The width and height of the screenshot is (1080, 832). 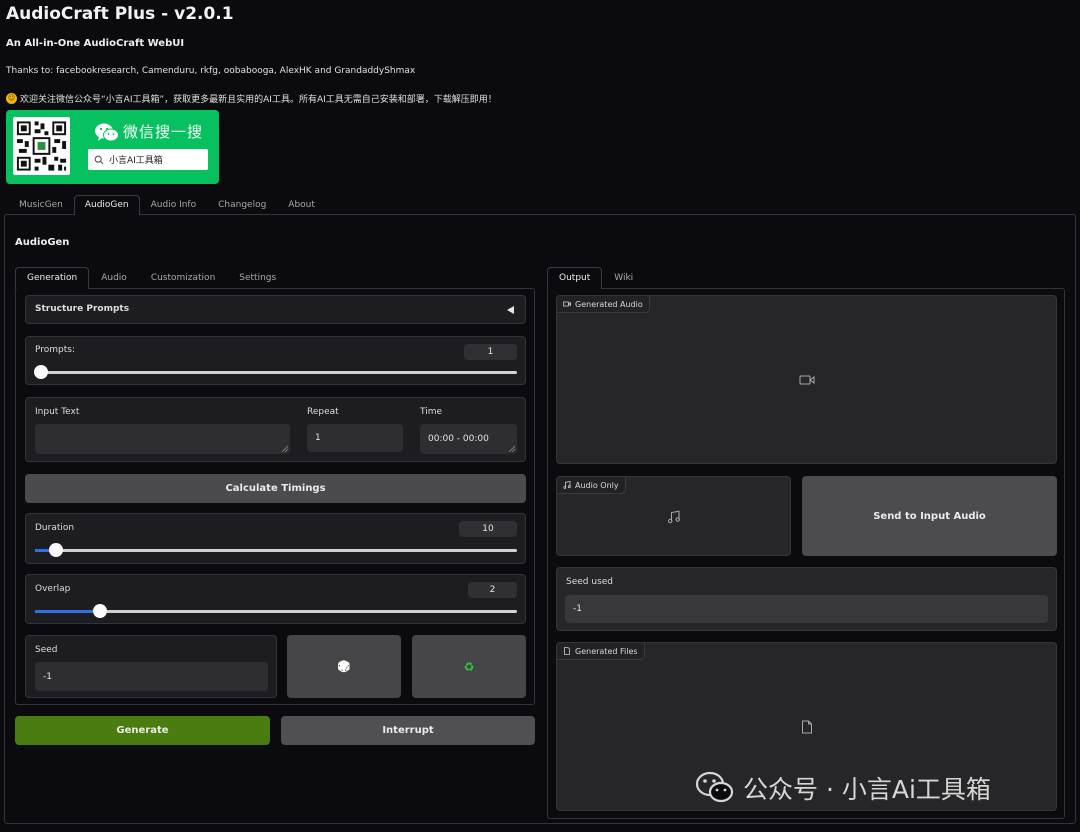 I want to click on tab-audio: Audio, so click(x=114, y=278).